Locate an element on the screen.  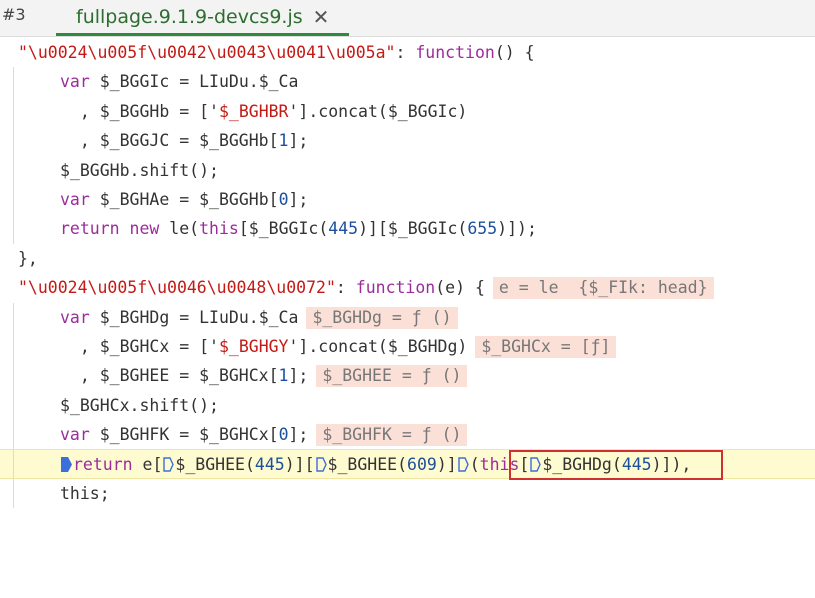
code-text: this; is located at coordinates (85, 493).